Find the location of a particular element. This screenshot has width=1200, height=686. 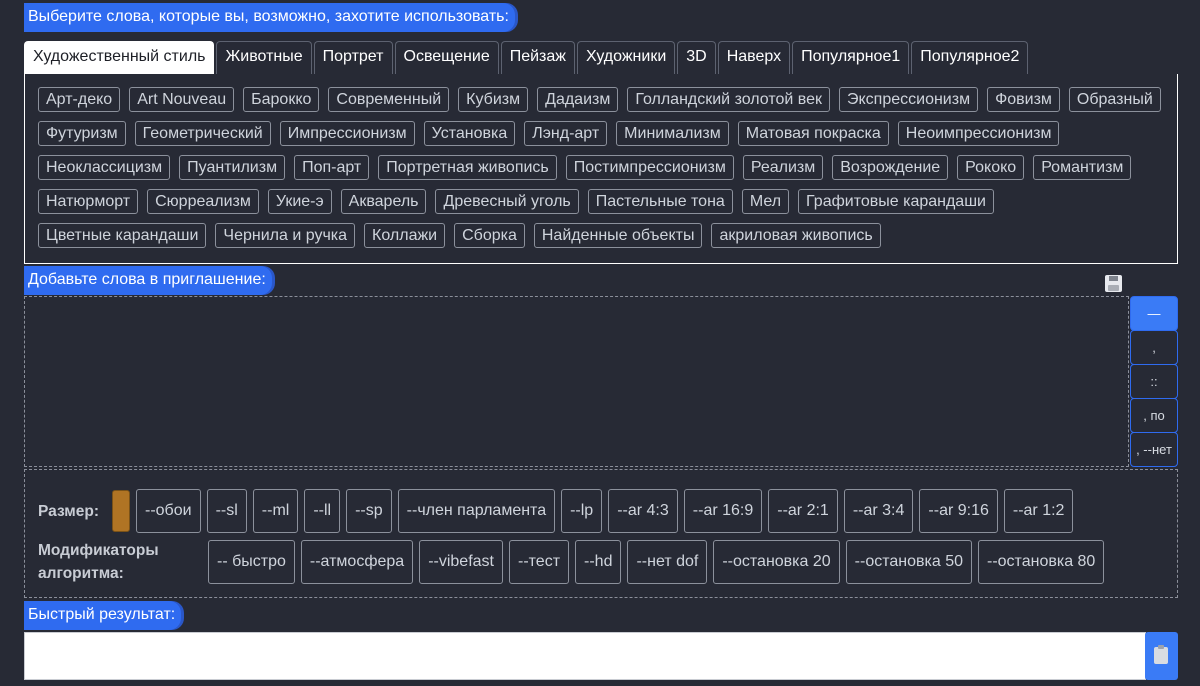

word-chip: Арт-деко is located at coordinates (79, 99).